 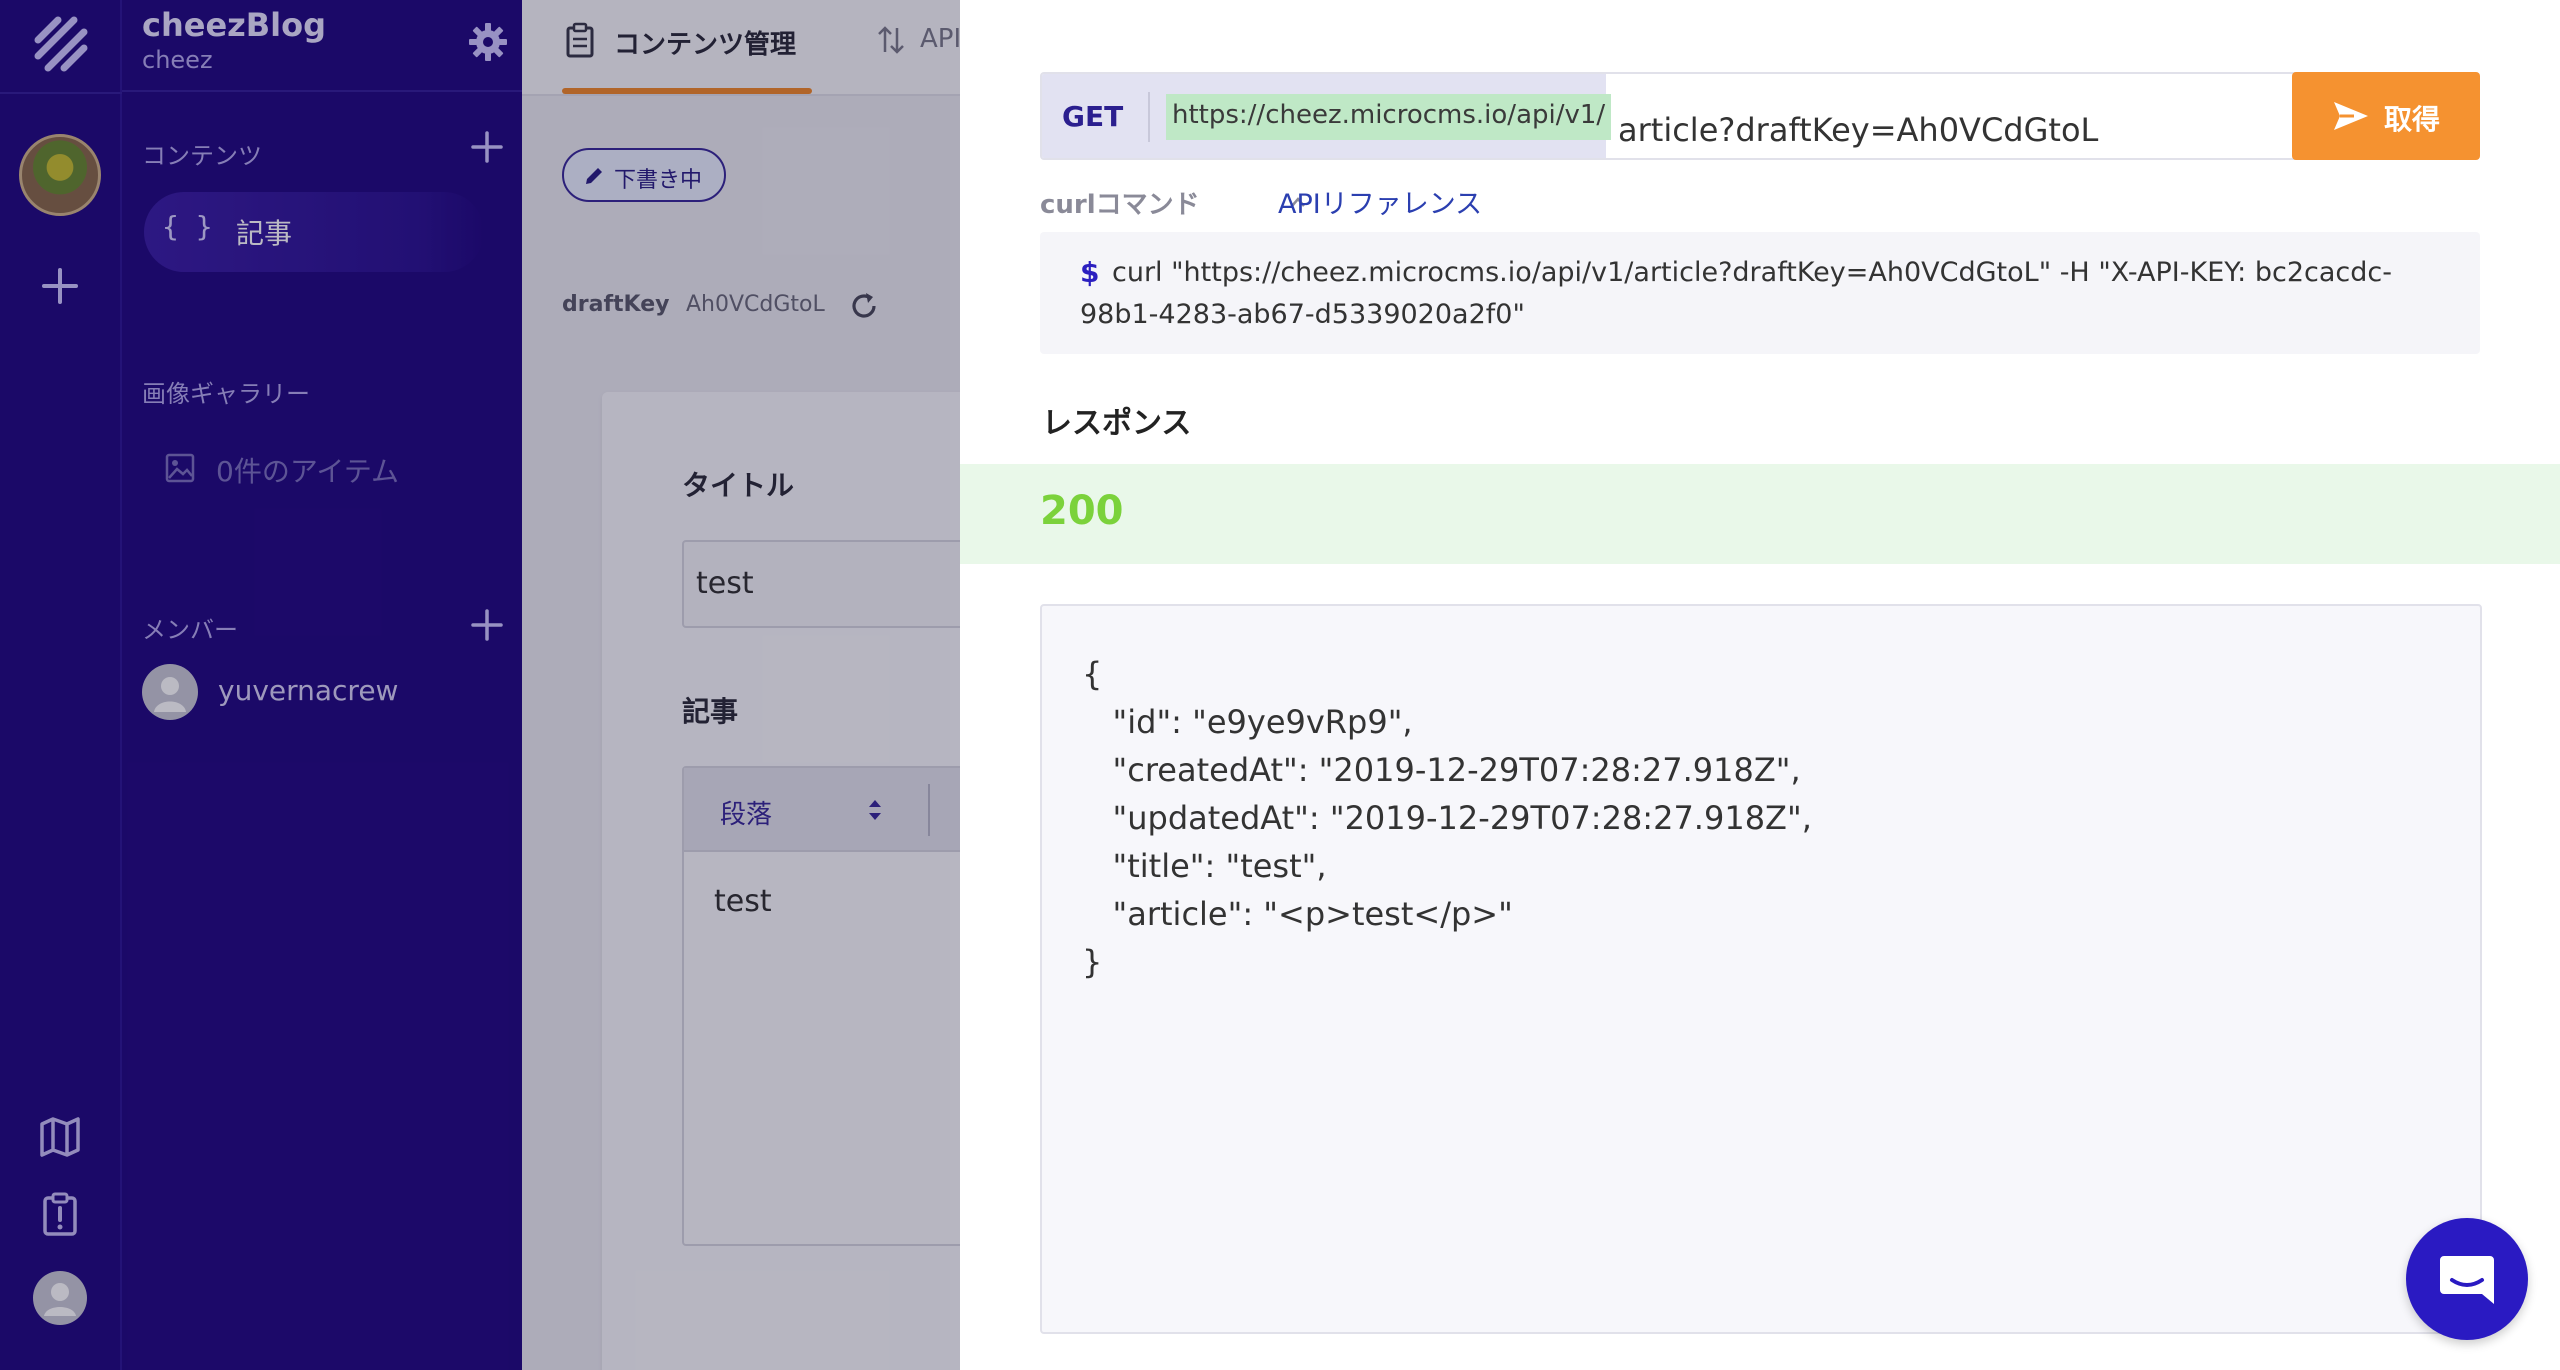 I want to click on fetch-button: 取得, so click(x=2386, y=116).